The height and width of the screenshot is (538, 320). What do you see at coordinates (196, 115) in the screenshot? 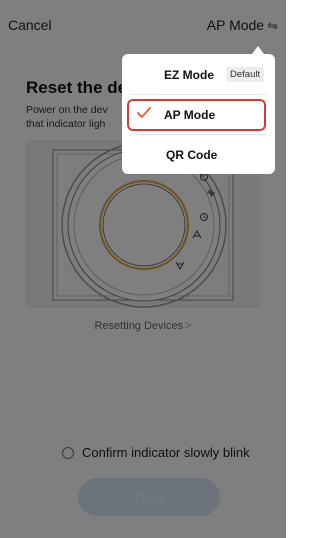
I see `selection-highlight` at bounding box center [196, 115].